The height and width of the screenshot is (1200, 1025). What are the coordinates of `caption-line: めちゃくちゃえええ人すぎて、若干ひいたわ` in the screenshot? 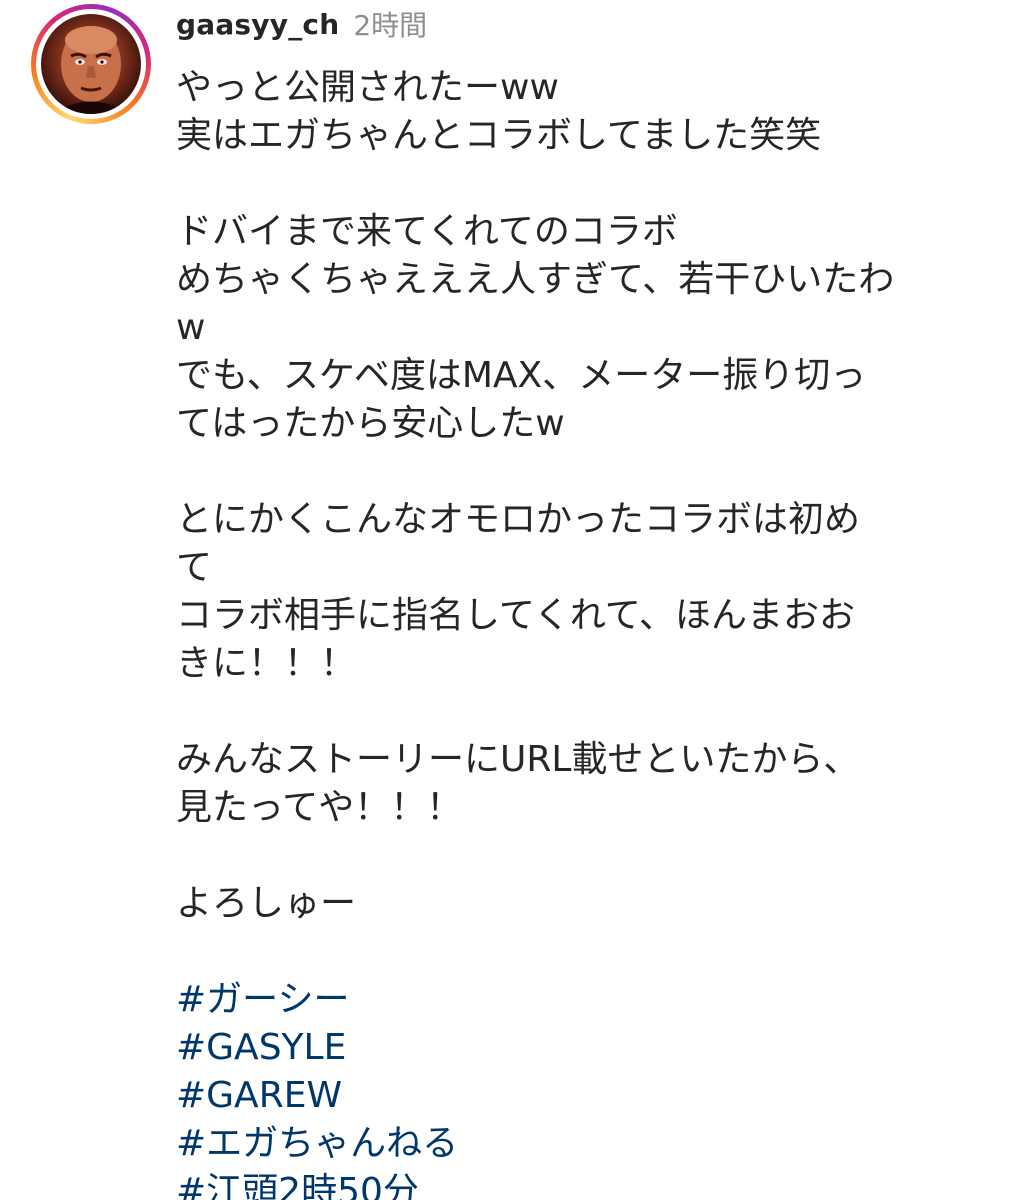 It's located at (535, 279).